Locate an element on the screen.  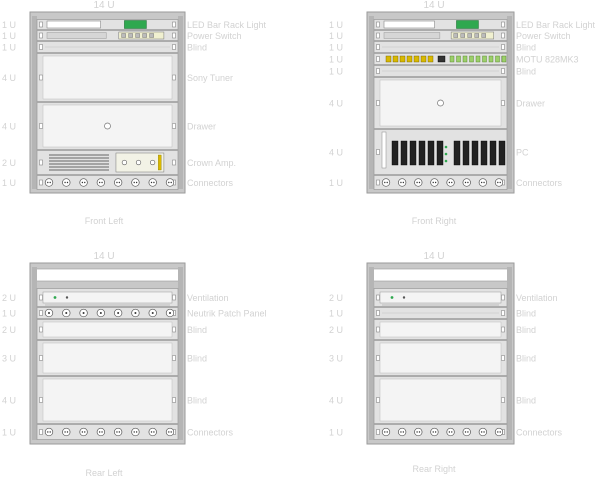
vent-switch is located at coordinates (67, 297).